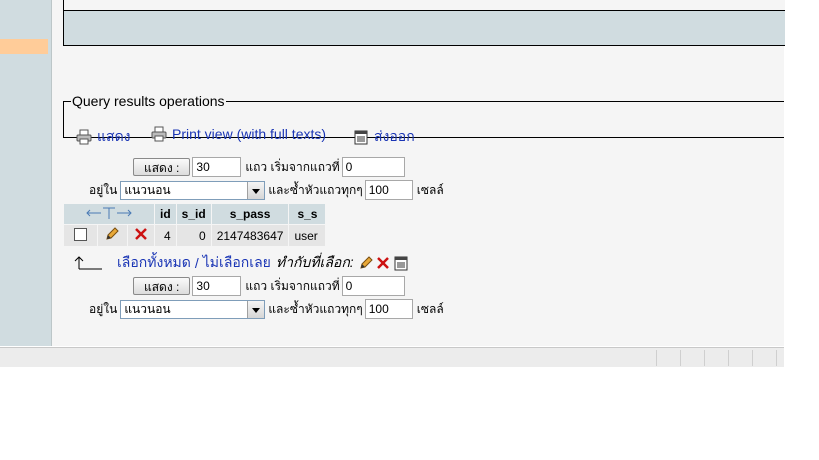  I want to click on edit-cell, so click(112, 235).